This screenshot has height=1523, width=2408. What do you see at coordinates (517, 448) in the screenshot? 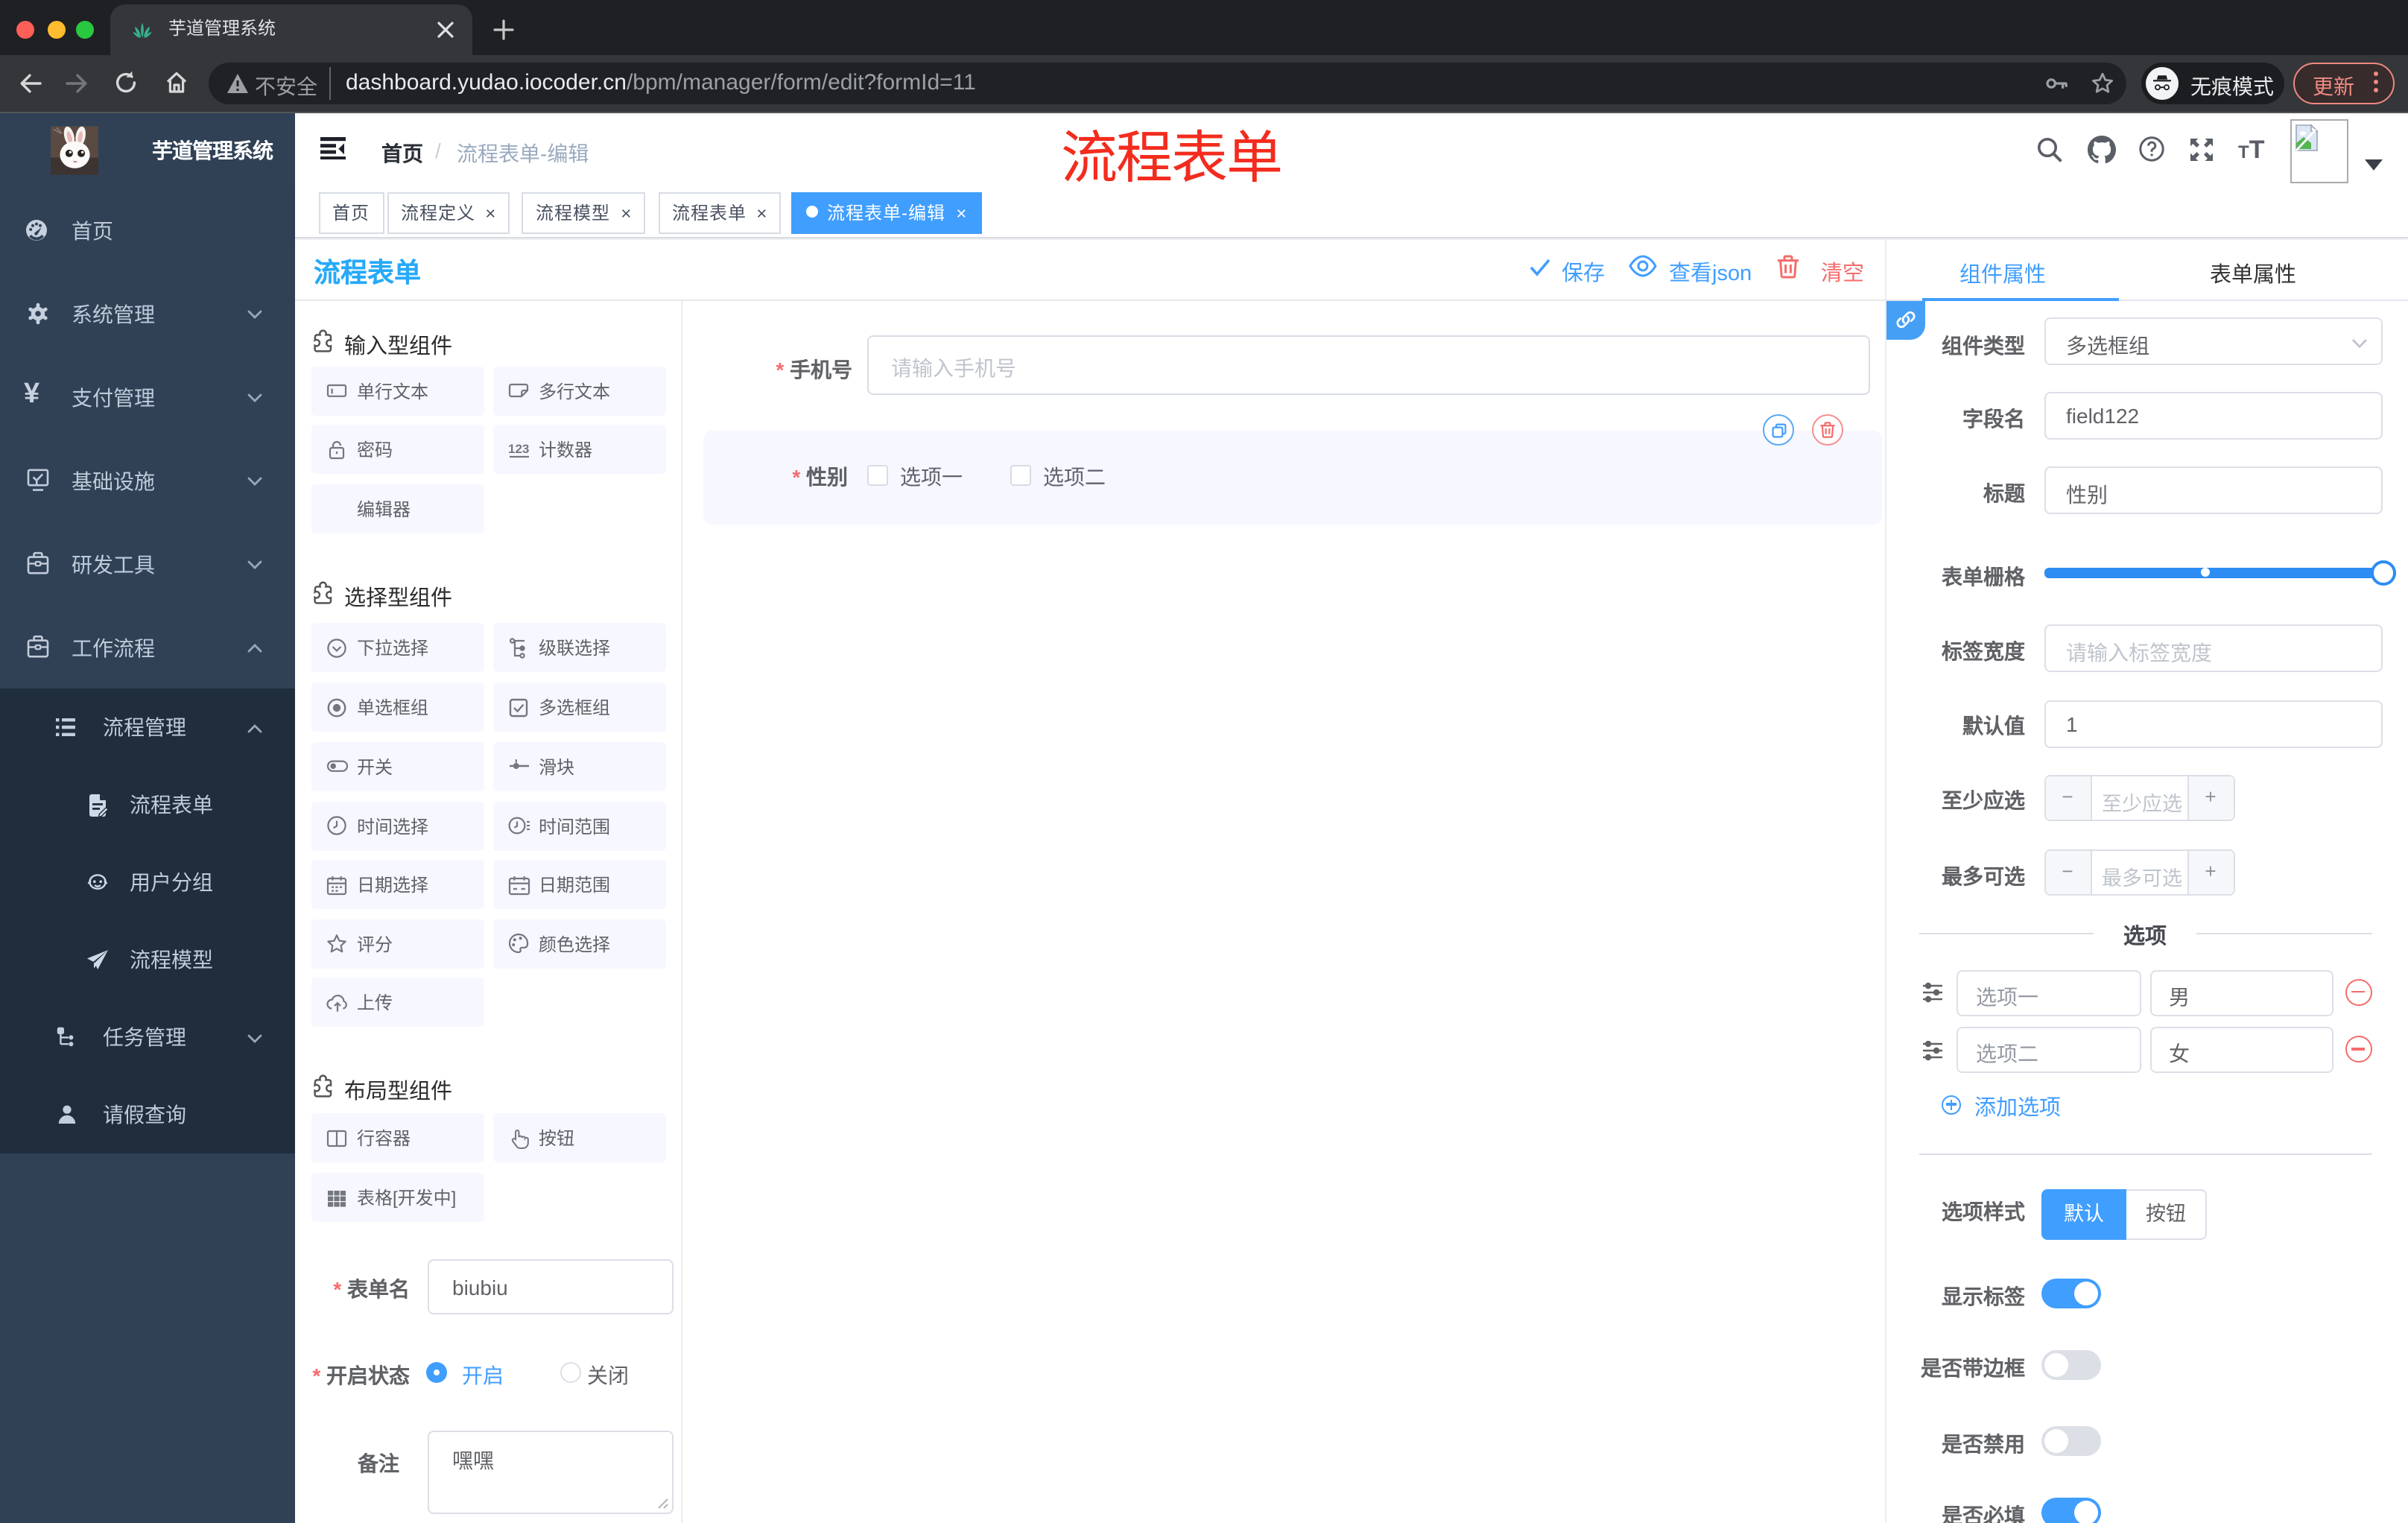
I see `svg-text: 123` at bounding box center [517, 448].